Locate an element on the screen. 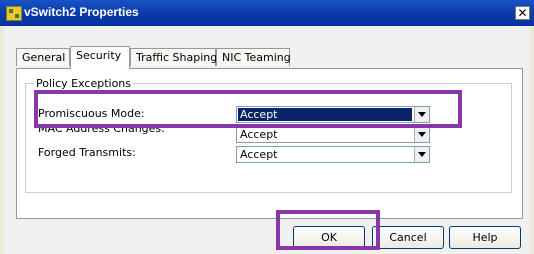 This screenshot has width=534, height=254. window-title: vSwitch2 Properties is located at coordinates (81, 12).